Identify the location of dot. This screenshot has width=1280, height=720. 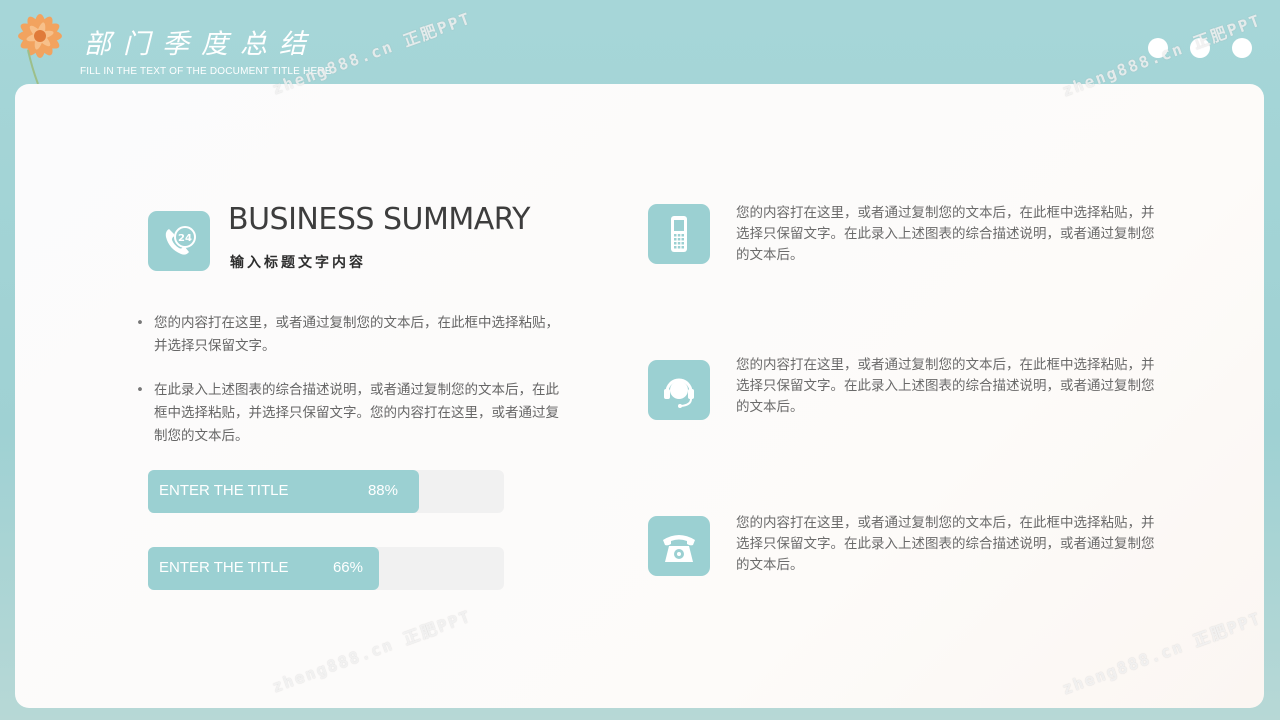
(1242, 48).